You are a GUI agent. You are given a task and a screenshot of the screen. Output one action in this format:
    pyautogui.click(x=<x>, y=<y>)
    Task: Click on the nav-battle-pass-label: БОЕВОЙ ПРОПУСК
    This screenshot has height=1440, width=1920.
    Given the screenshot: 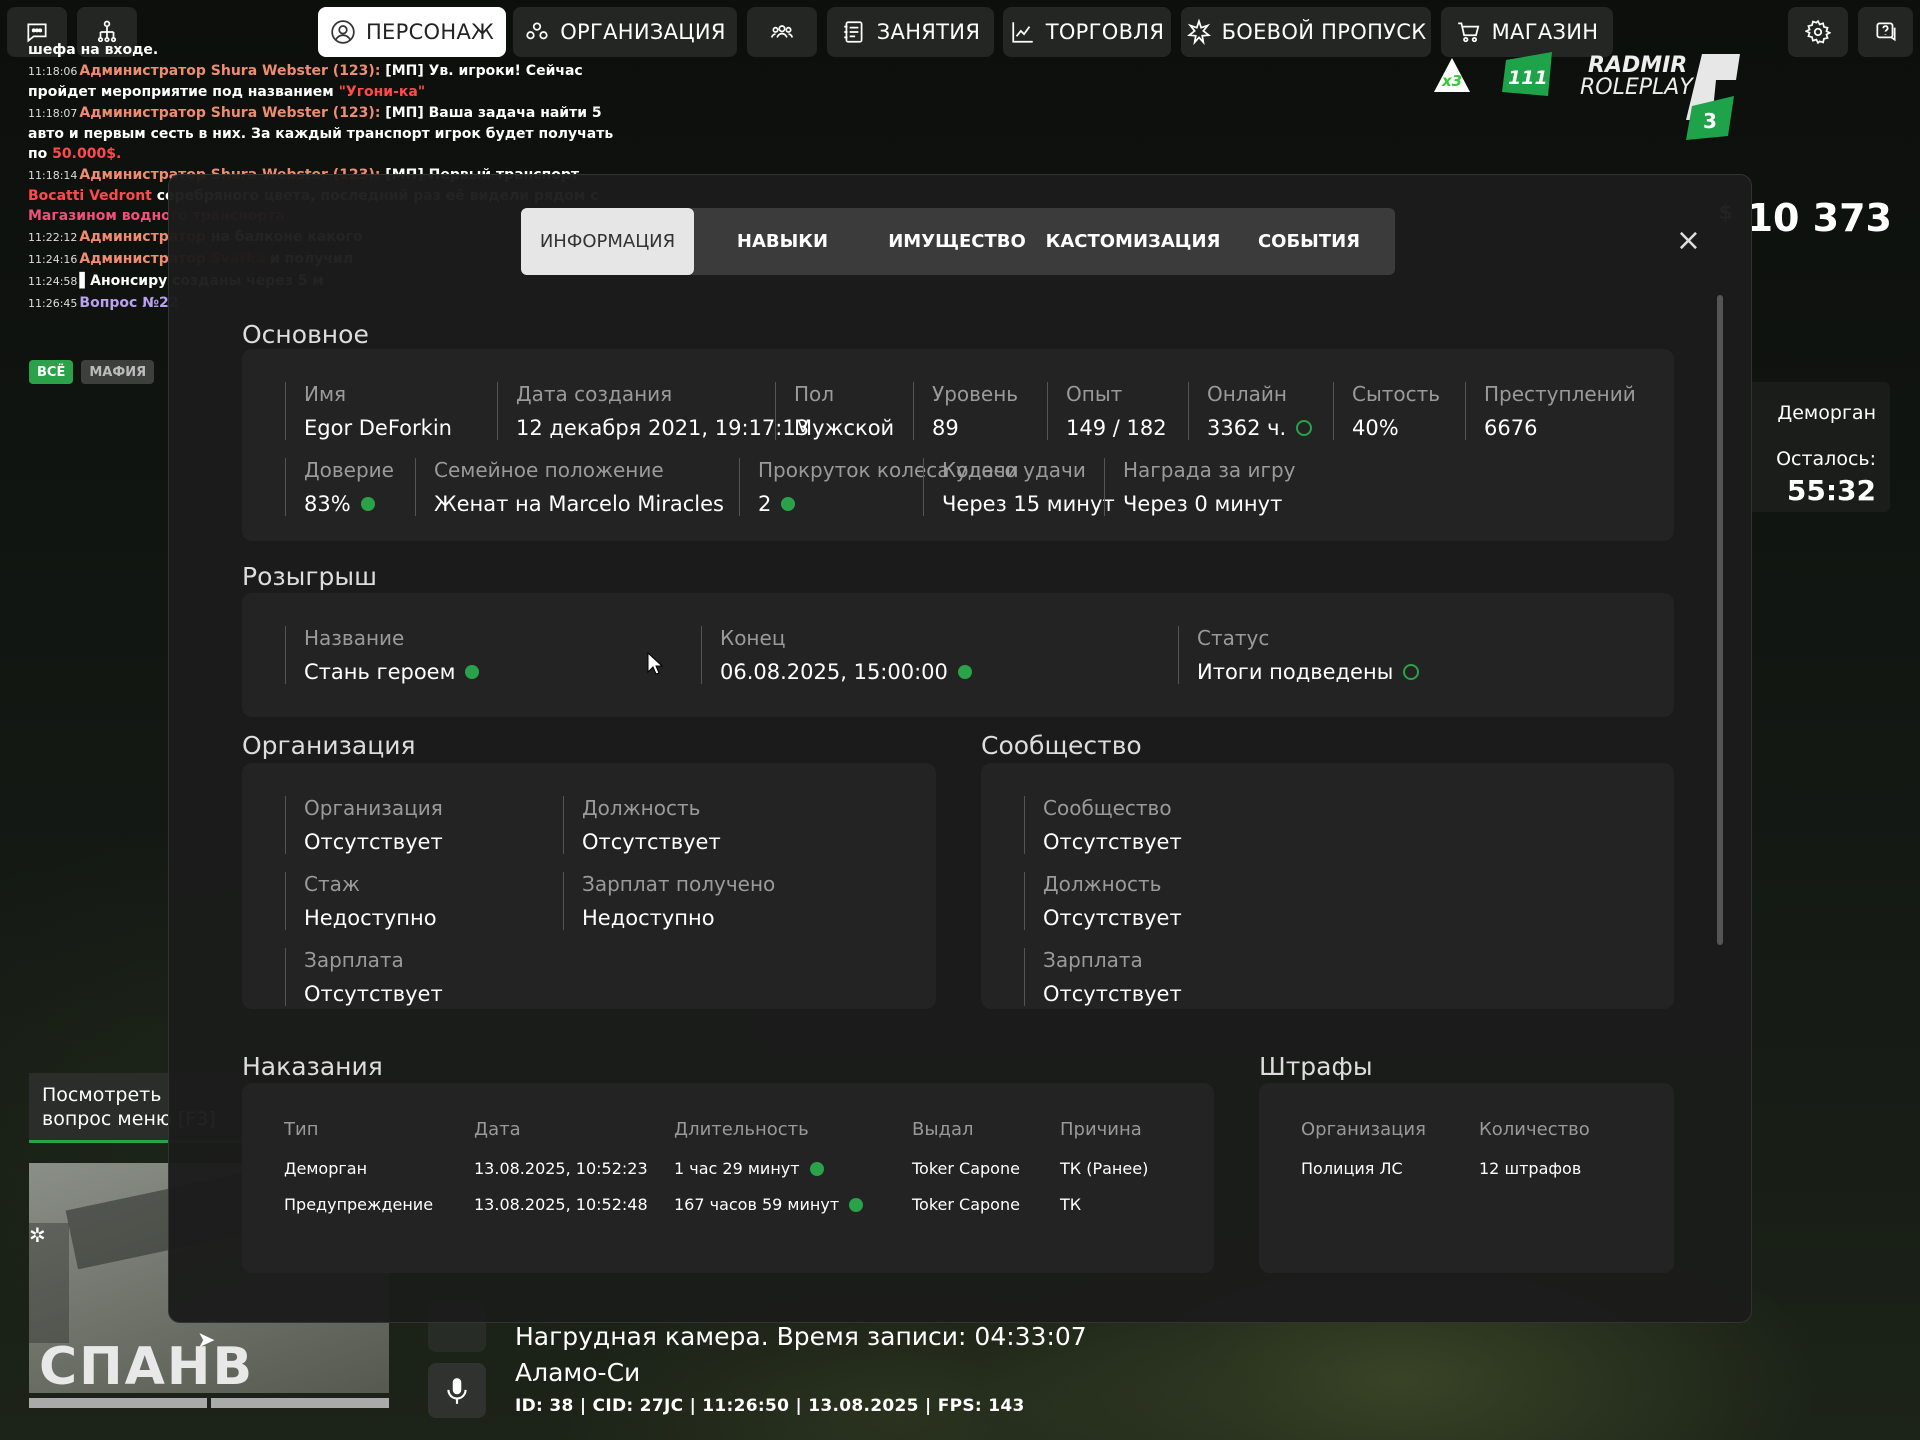 What is the action you would take?
    pyautogui.click(x=1324, y=32)
    